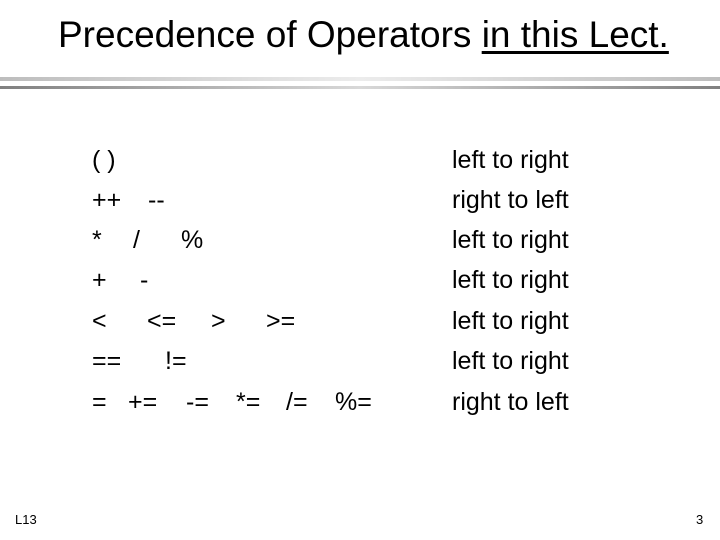  Describe the element at coordinates (297, 402) in the screenshot. I see `operator-token: /=` at that location.